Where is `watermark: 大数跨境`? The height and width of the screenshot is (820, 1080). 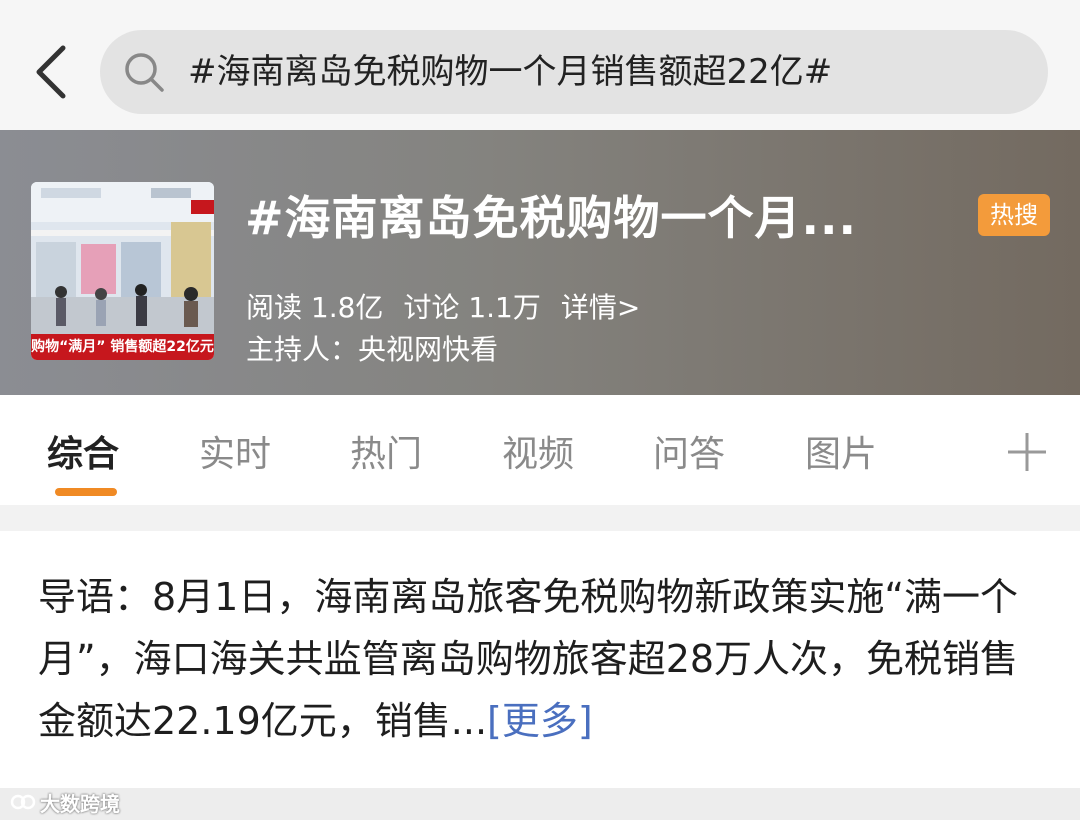
watermark: 大数跨境 is located at coordinates (65, 802).